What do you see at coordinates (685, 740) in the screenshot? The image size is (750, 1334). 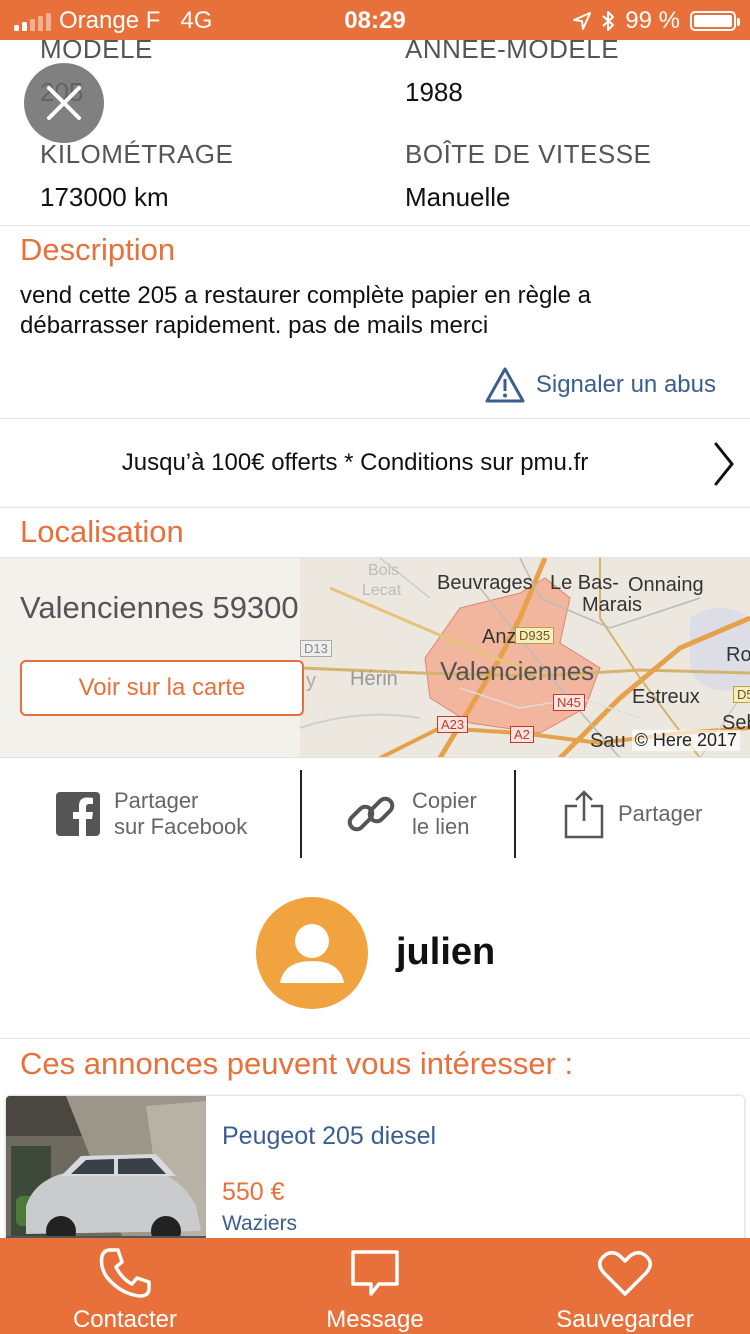 I see `map-credit: © Here 2017` at bounding box center [685, 740].